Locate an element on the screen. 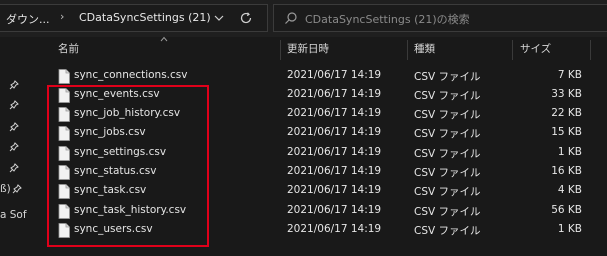 This screenshot has width=607, height=256. file-name: sync_settings.csv is located at coordinates (120, 152).